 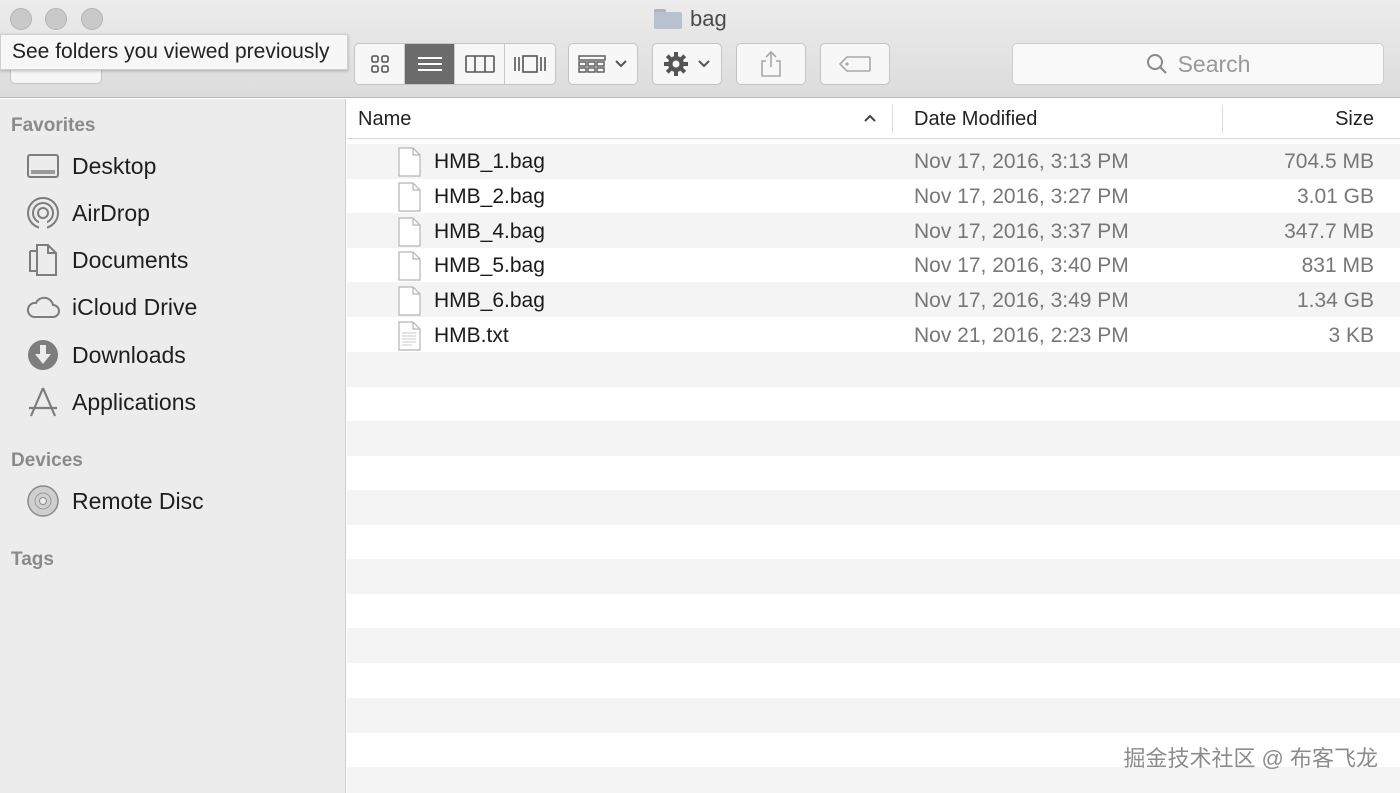 I want to click on tags-heading: Tags, so click(x=32, y=559).